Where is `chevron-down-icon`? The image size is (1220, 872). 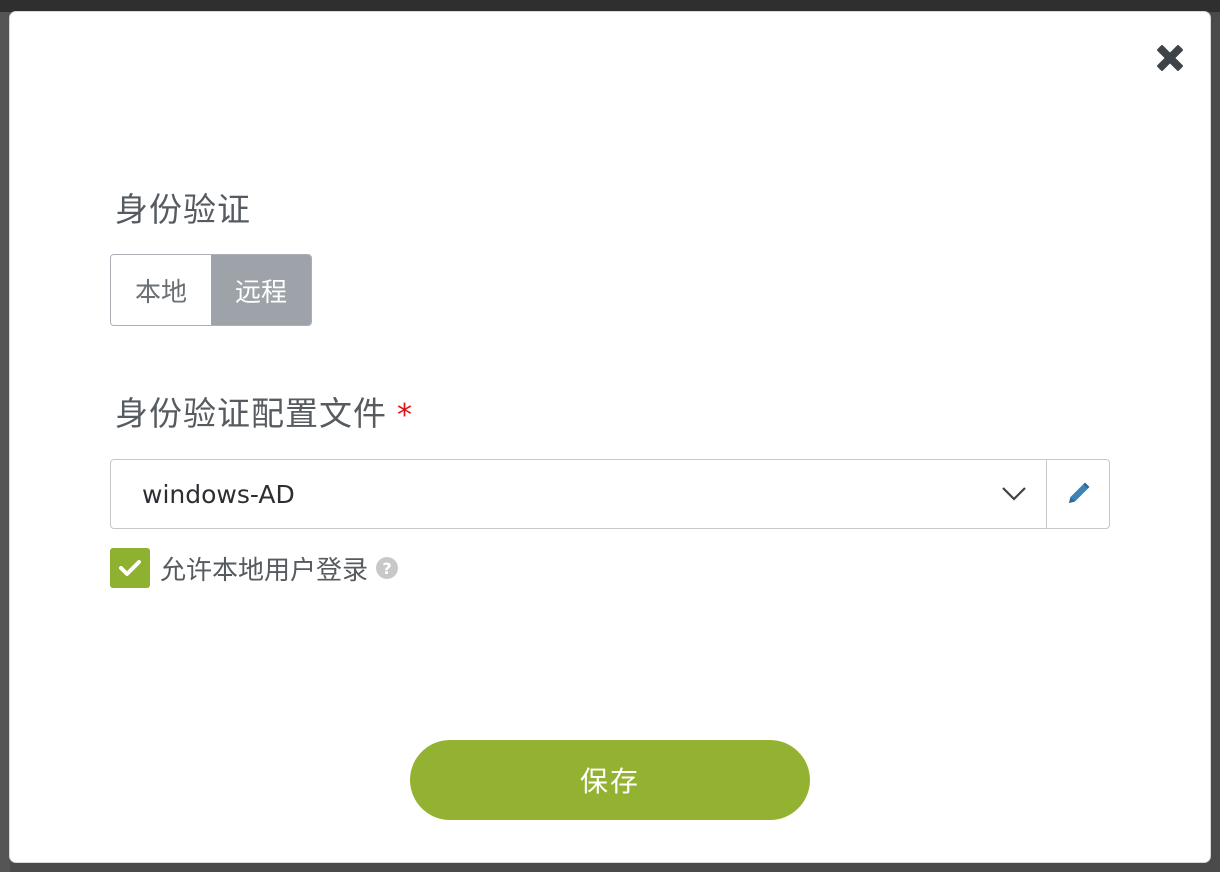 chevron-down-icon is located at coordinates (1014, 494).